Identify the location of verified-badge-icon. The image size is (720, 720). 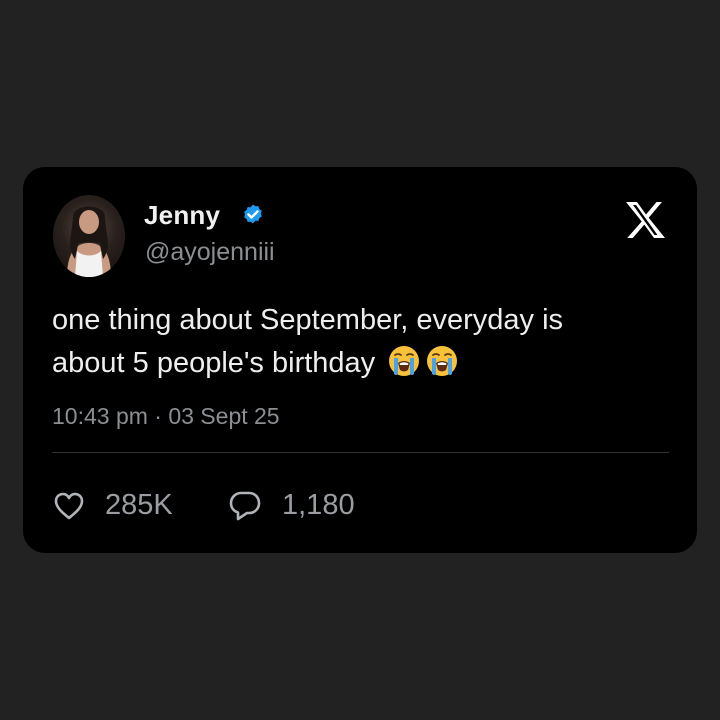
(253, 214).